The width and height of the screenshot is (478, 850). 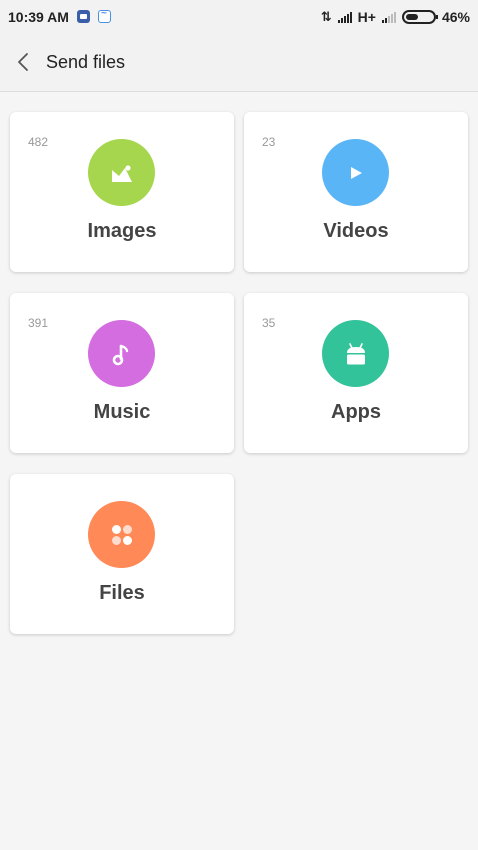 I want to click on status-time: 10:39 AM, so click(x=38, y=16).